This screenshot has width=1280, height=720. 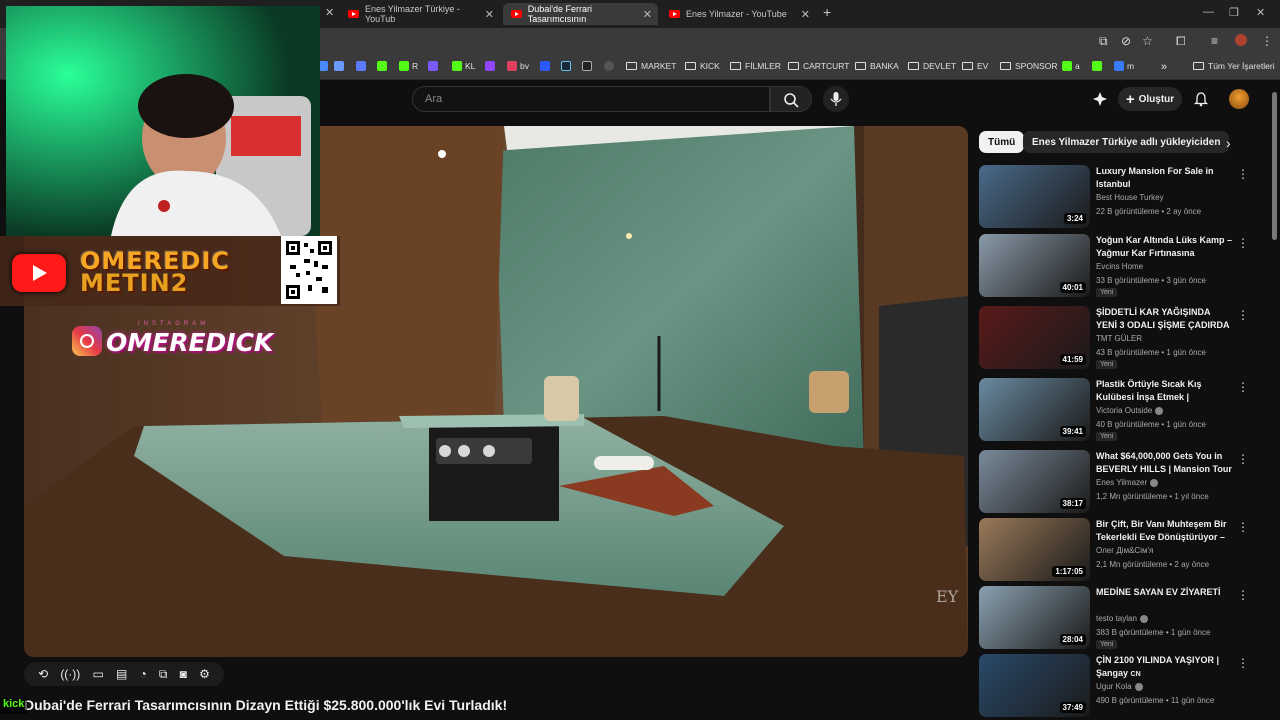 What do you see at coordinates (1239, 99) in the screenshot?
I see `account-avatar` at bounding box center [1239, 99].